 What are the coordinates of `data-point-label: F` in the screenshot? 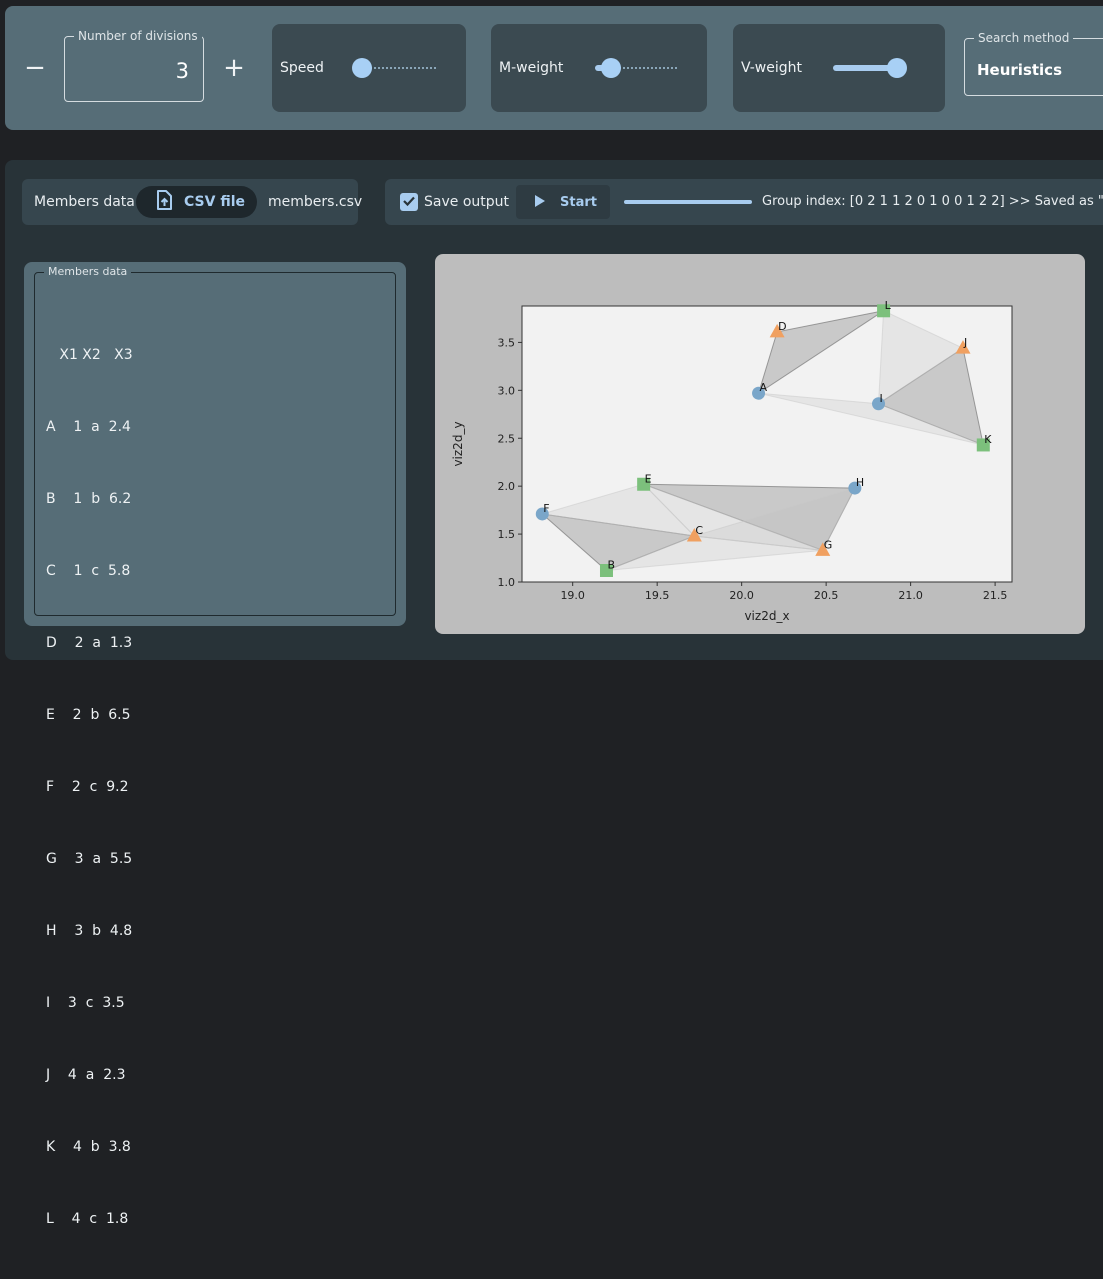 It's located at (546, 508).